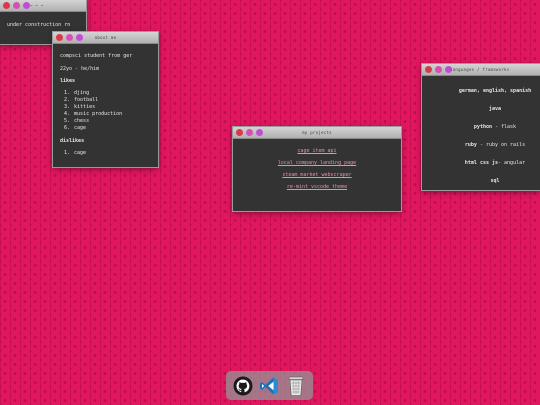 This screenshot has width=540, height=405. I want to click on likes-heading: likes, so click(68, 81).